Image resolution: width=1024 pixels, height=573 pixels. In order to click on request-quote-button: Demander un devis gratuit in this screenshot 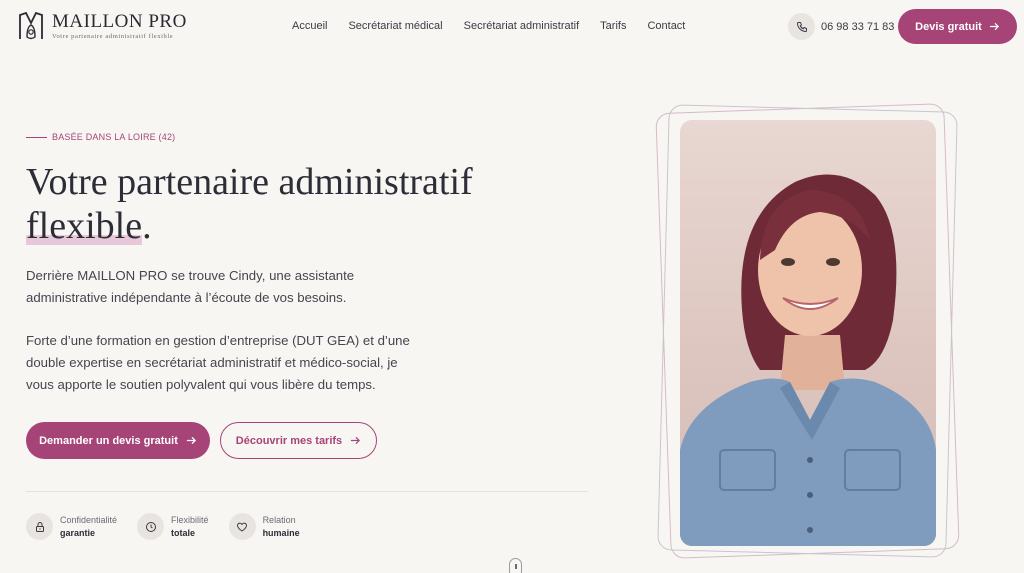, I will do `click(118, 440)`.